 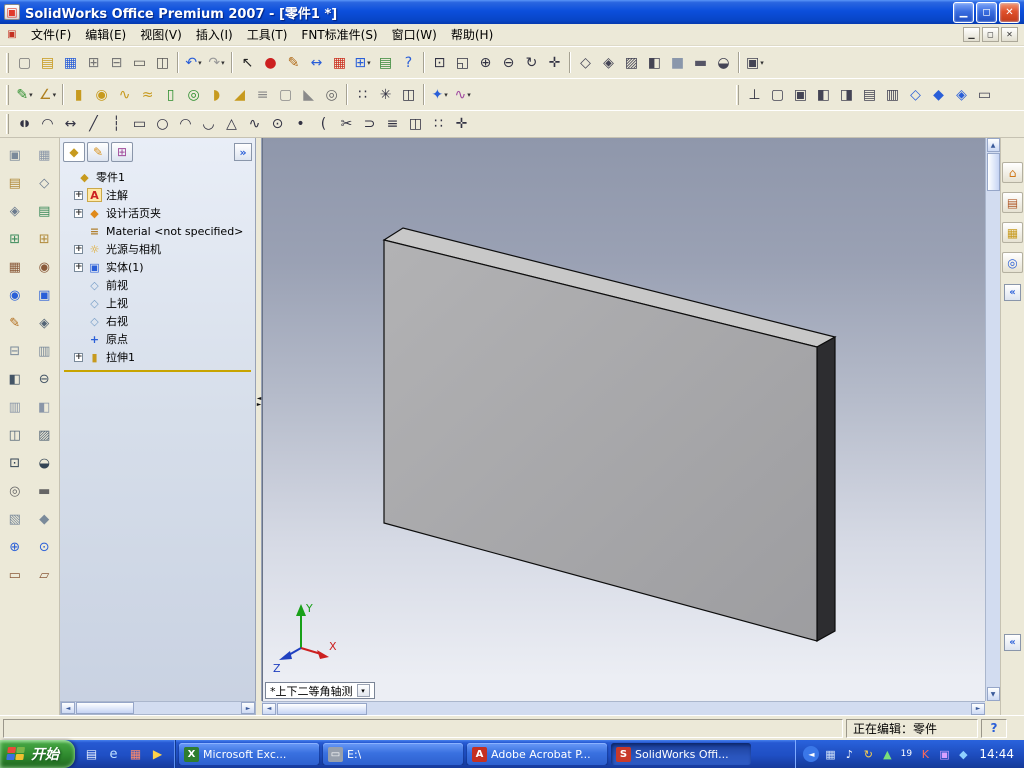 I want to click on task-pane-collapse-button: «, so click(x=1012, y=292).